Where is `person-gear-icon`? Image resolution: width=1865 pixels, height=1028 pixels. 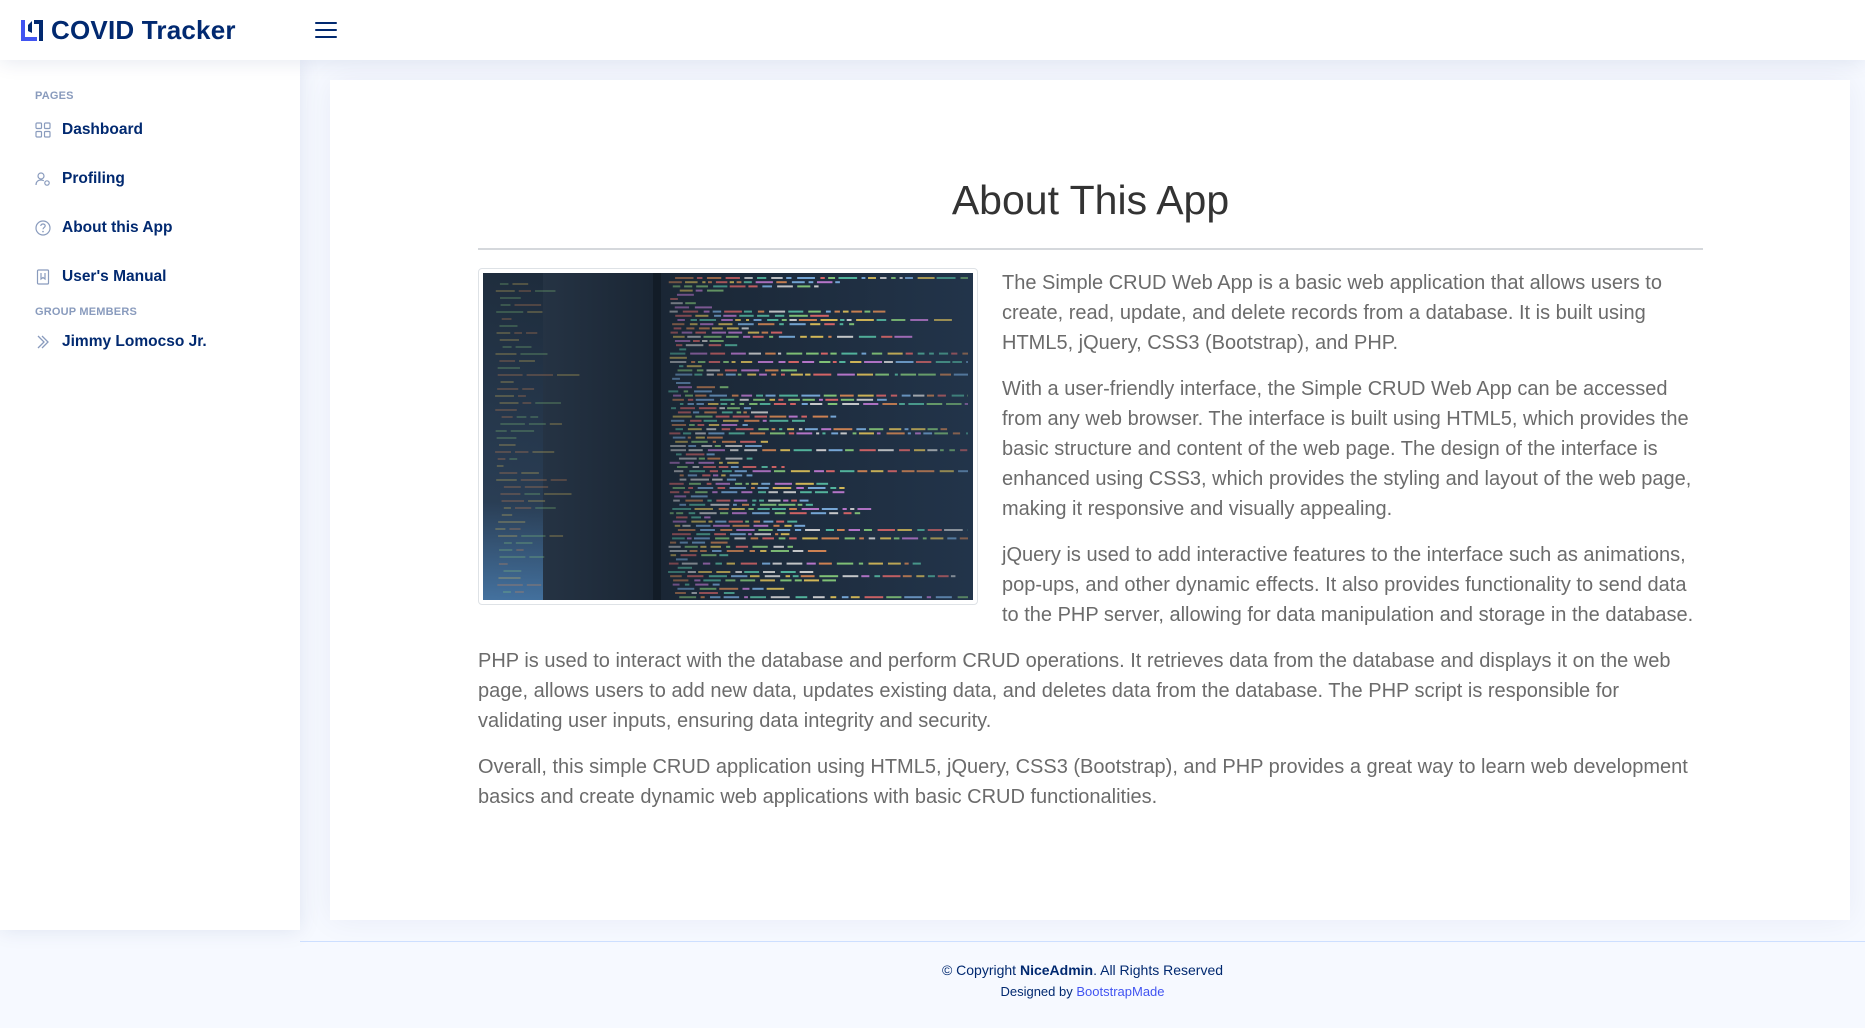
person-gear-icon is located at coordinates (43, 179).